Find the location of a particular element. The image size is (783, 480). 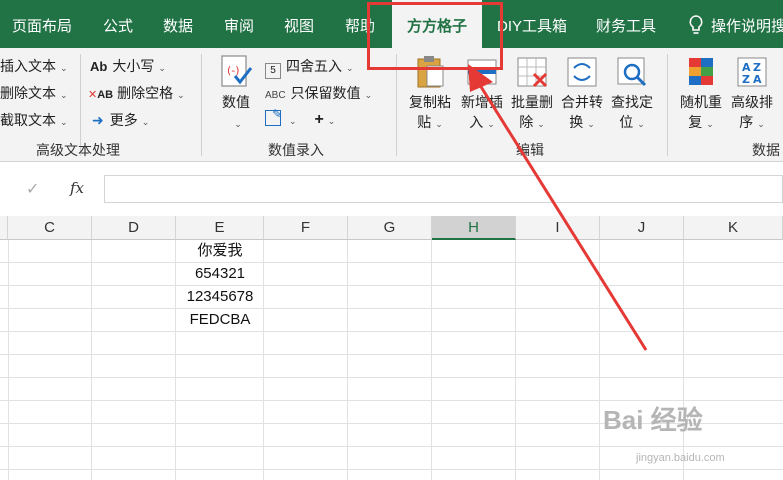

baidu-watermark: Bai 经验 is located at coordinates (653, 420).